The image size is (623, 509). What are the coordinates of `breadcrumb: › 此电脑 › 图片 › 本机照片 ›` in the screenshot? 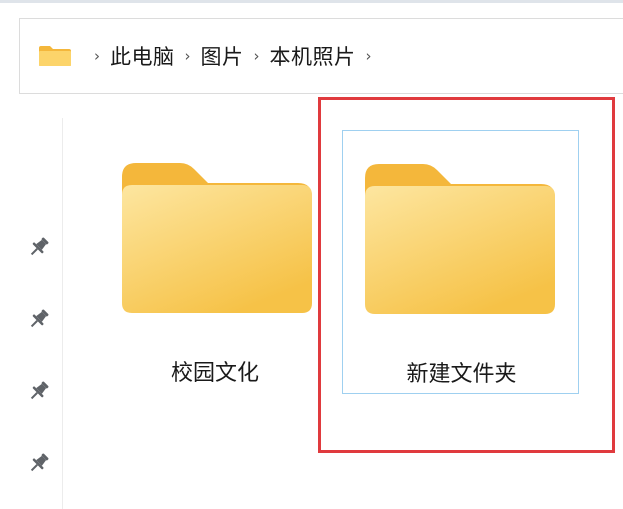 It's located at (321, 56).